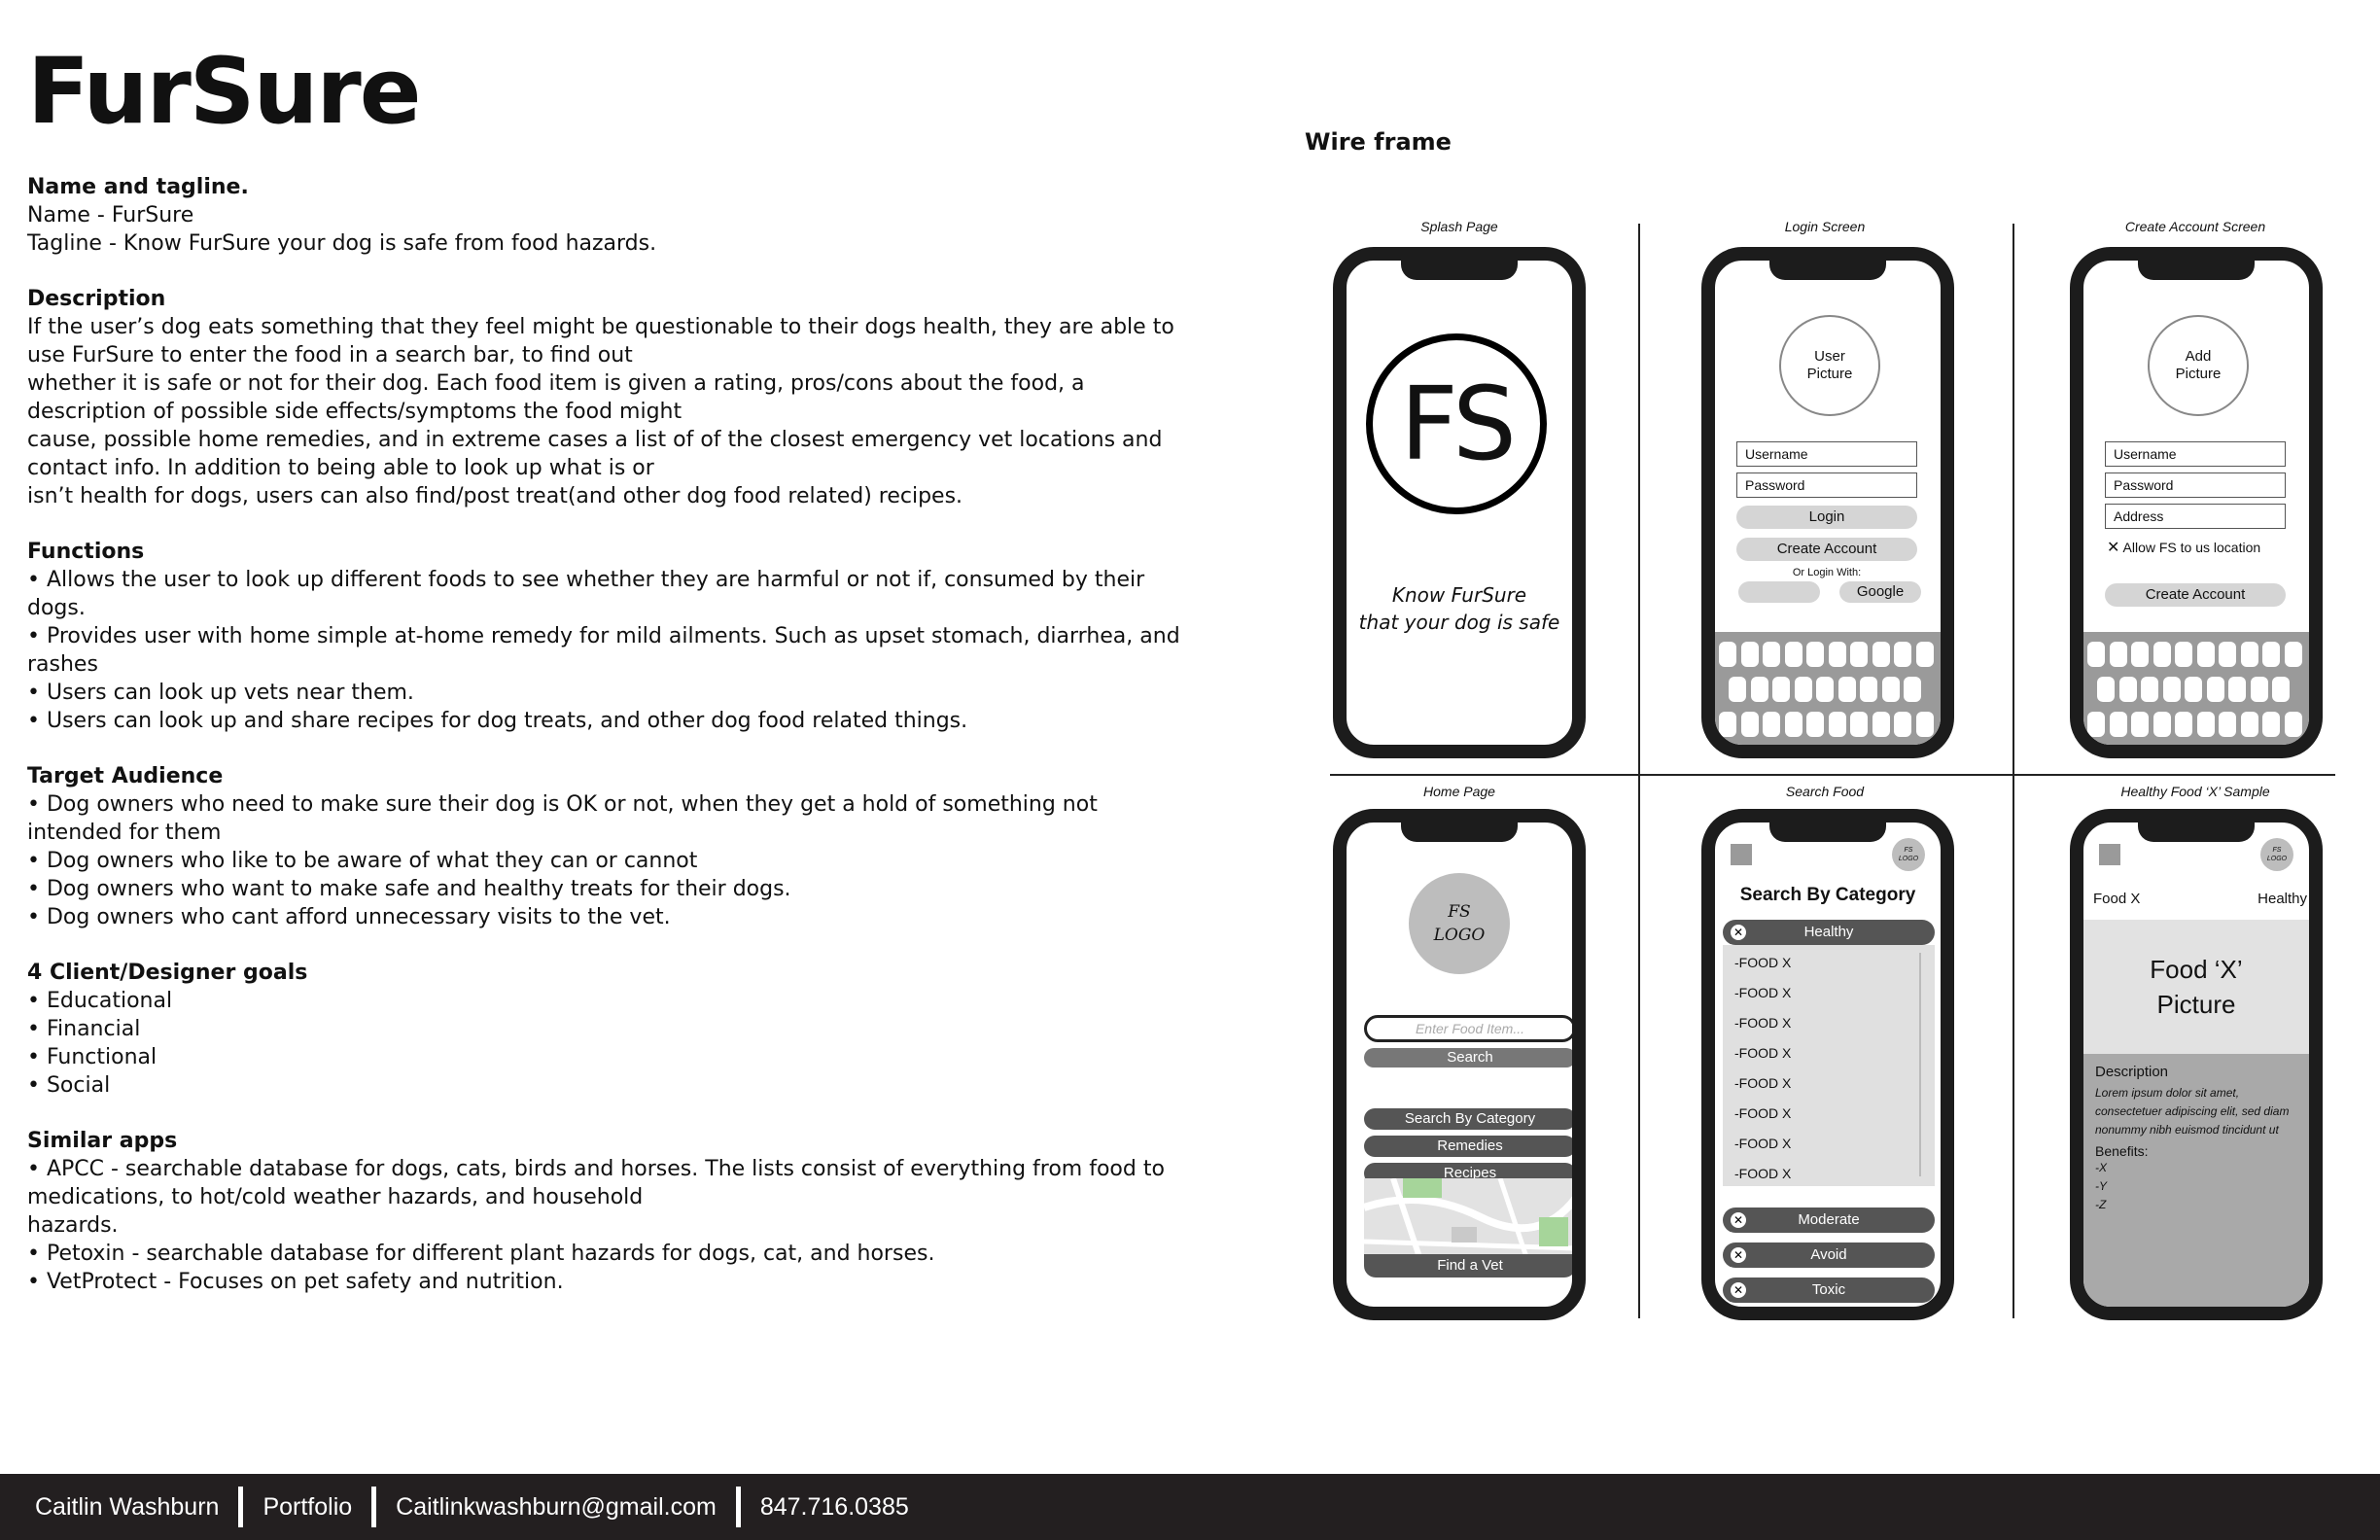 The height and width of the screenshot is (1540, 2380). What do you see at coordinates (1829, 932) in the screenshot?
I see `healthy-category: ✕ Healthy` at bounding box center [1829, 932].